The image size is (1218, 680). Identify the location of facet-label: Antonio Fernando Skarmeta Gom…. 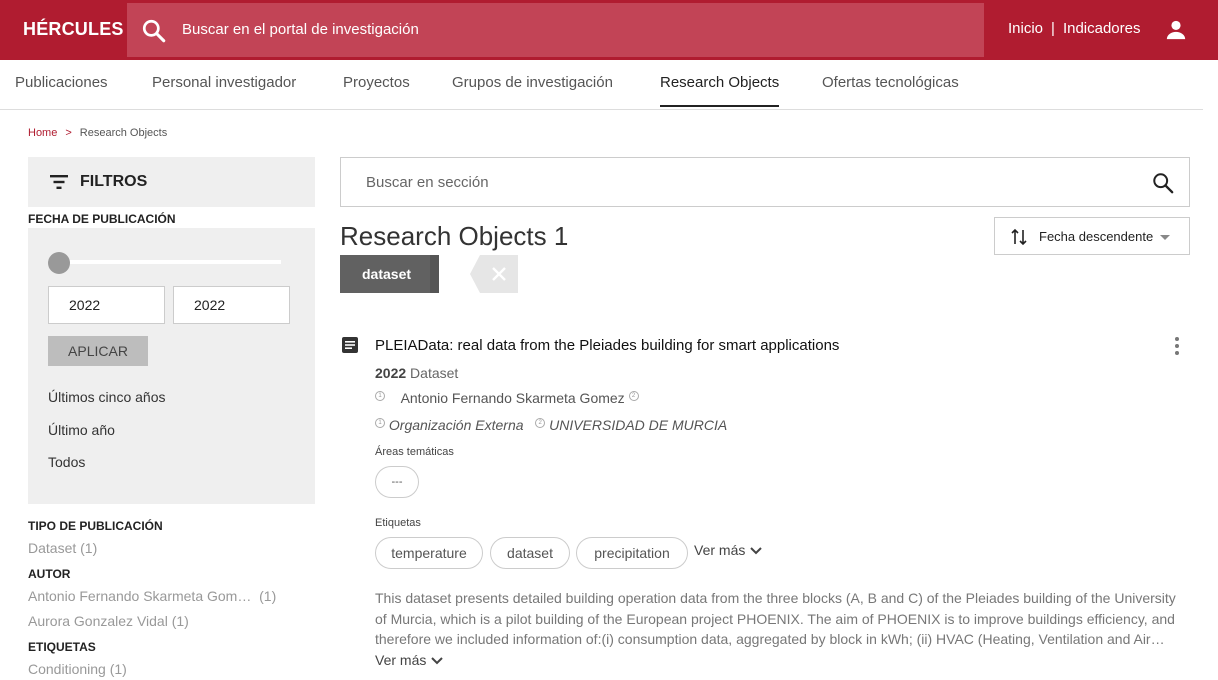
(140, 596).